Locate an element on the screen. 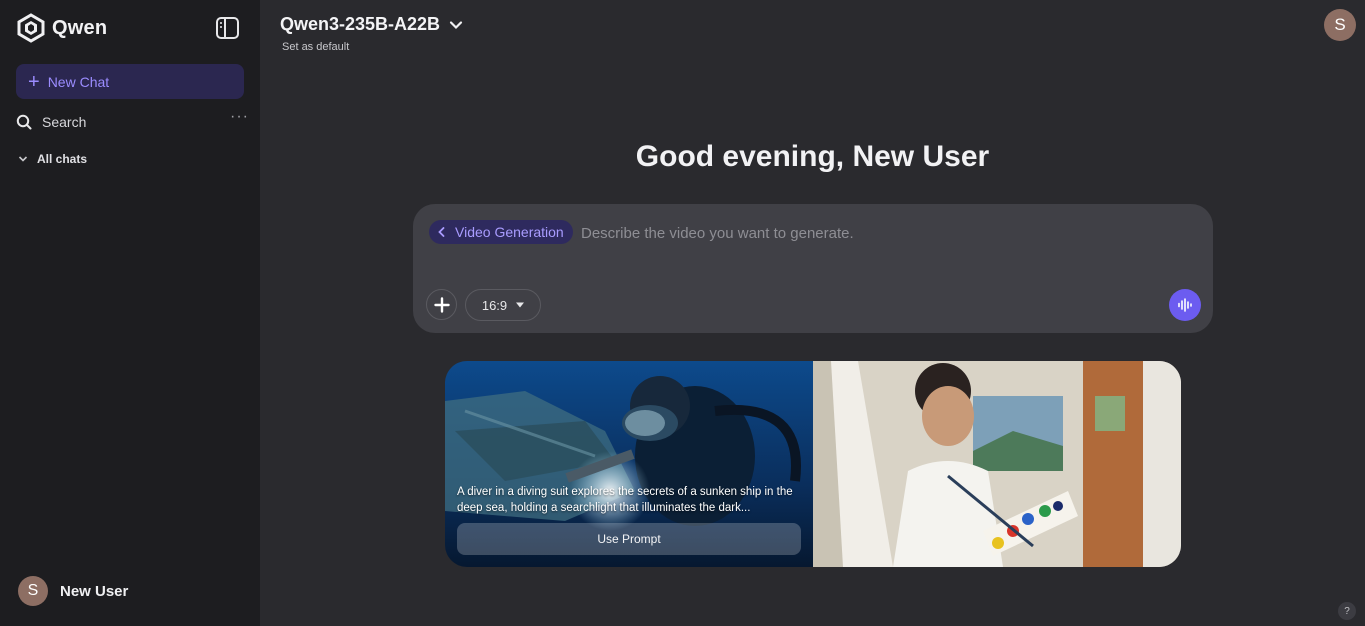  add-attachment-button is located at coordinates (441, 304).